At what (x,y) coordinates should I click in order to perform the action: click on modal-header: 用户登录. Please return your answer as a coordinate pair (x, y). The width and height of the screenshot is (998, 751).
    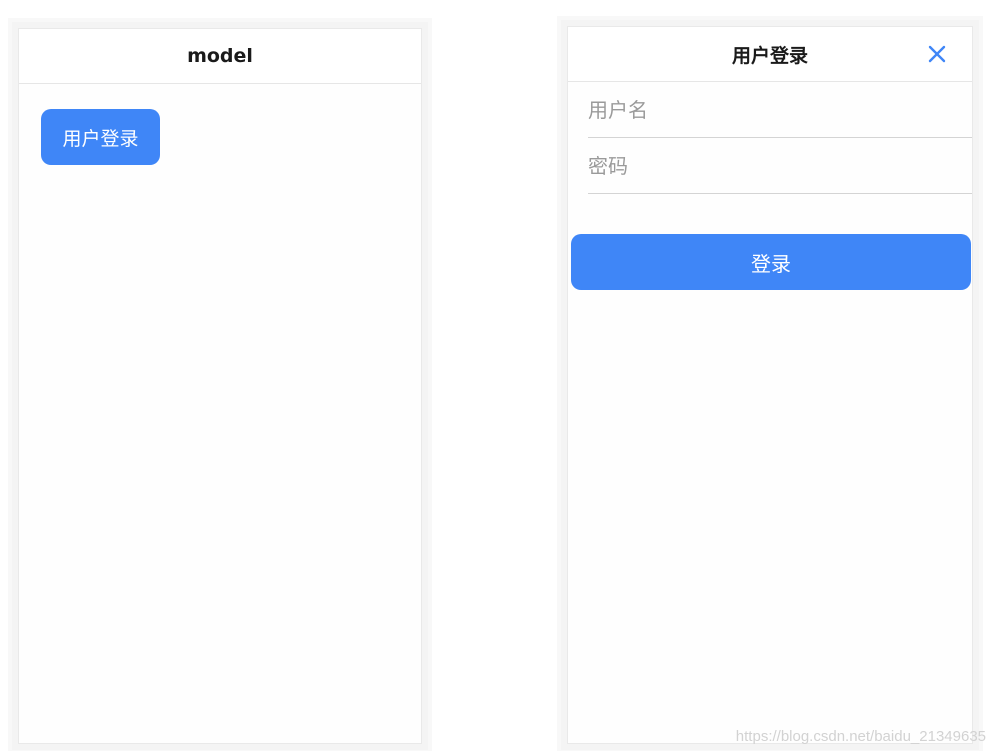
    Looking at the image, I should click on (770, 54).